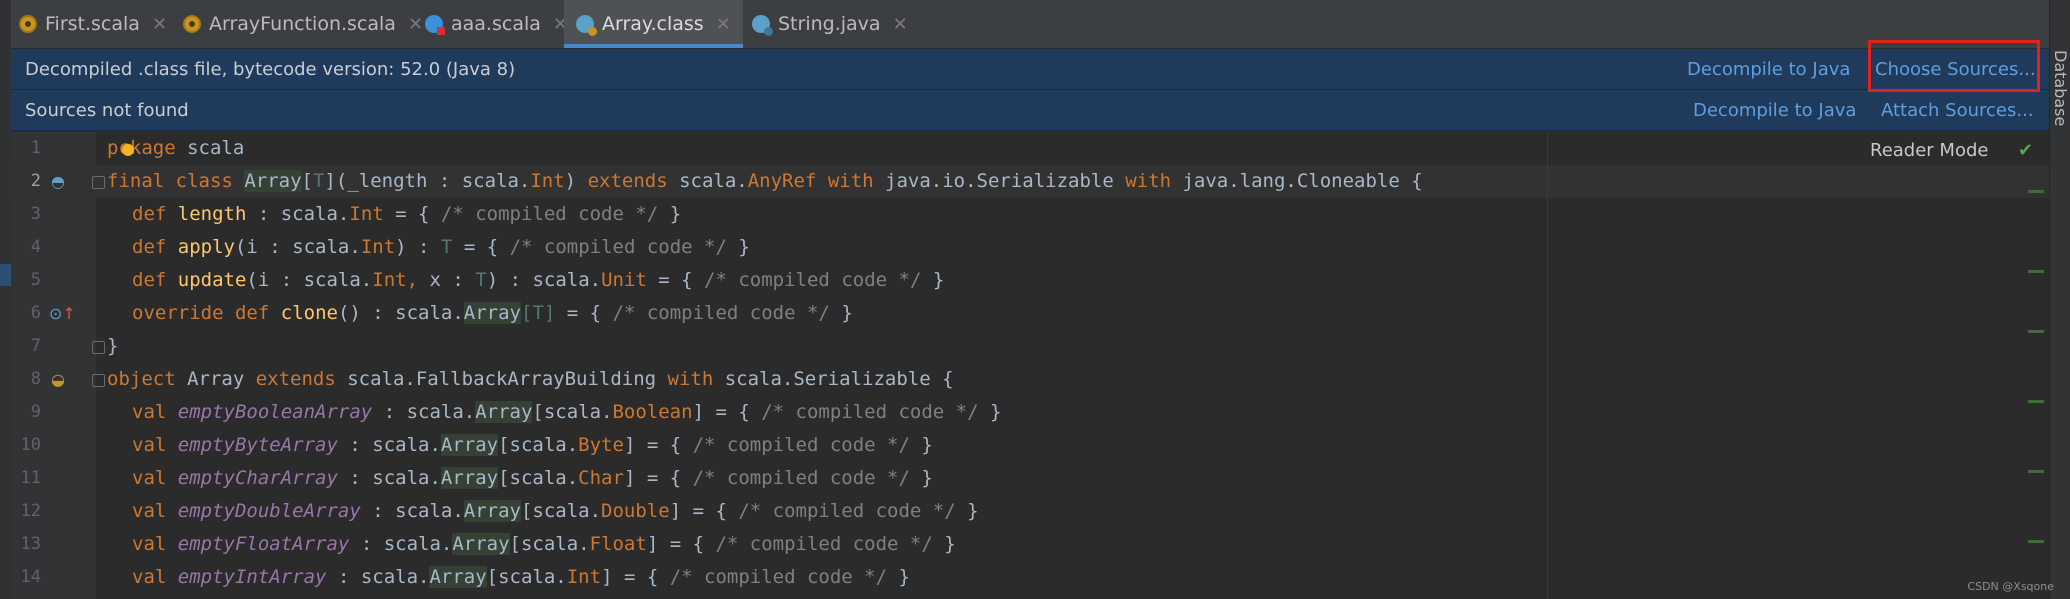 This screenshot has width=2070, height=599. I want to click on line-number: 11, so click(30, 478).